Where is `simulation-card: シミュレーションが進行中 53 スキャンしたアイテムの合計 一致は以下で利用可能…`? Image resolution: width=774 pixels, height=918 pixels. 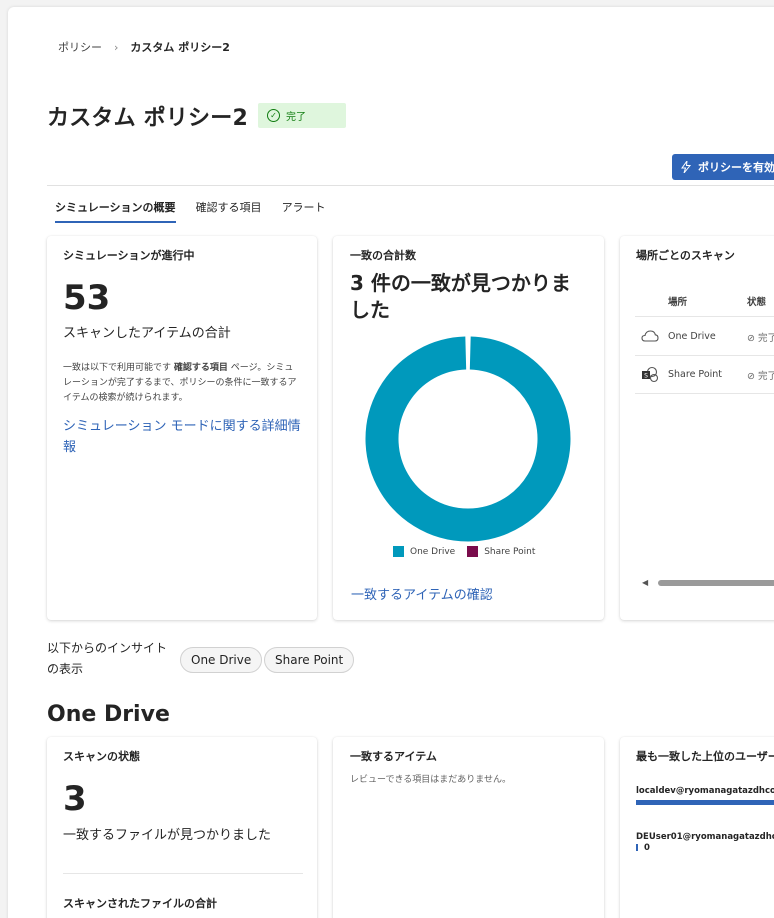 simulation-card: シミュレーションが進行中 53 スキャンしたアイテムの合計 一致は以下で利用可能… is located at coordinates (182, 428).